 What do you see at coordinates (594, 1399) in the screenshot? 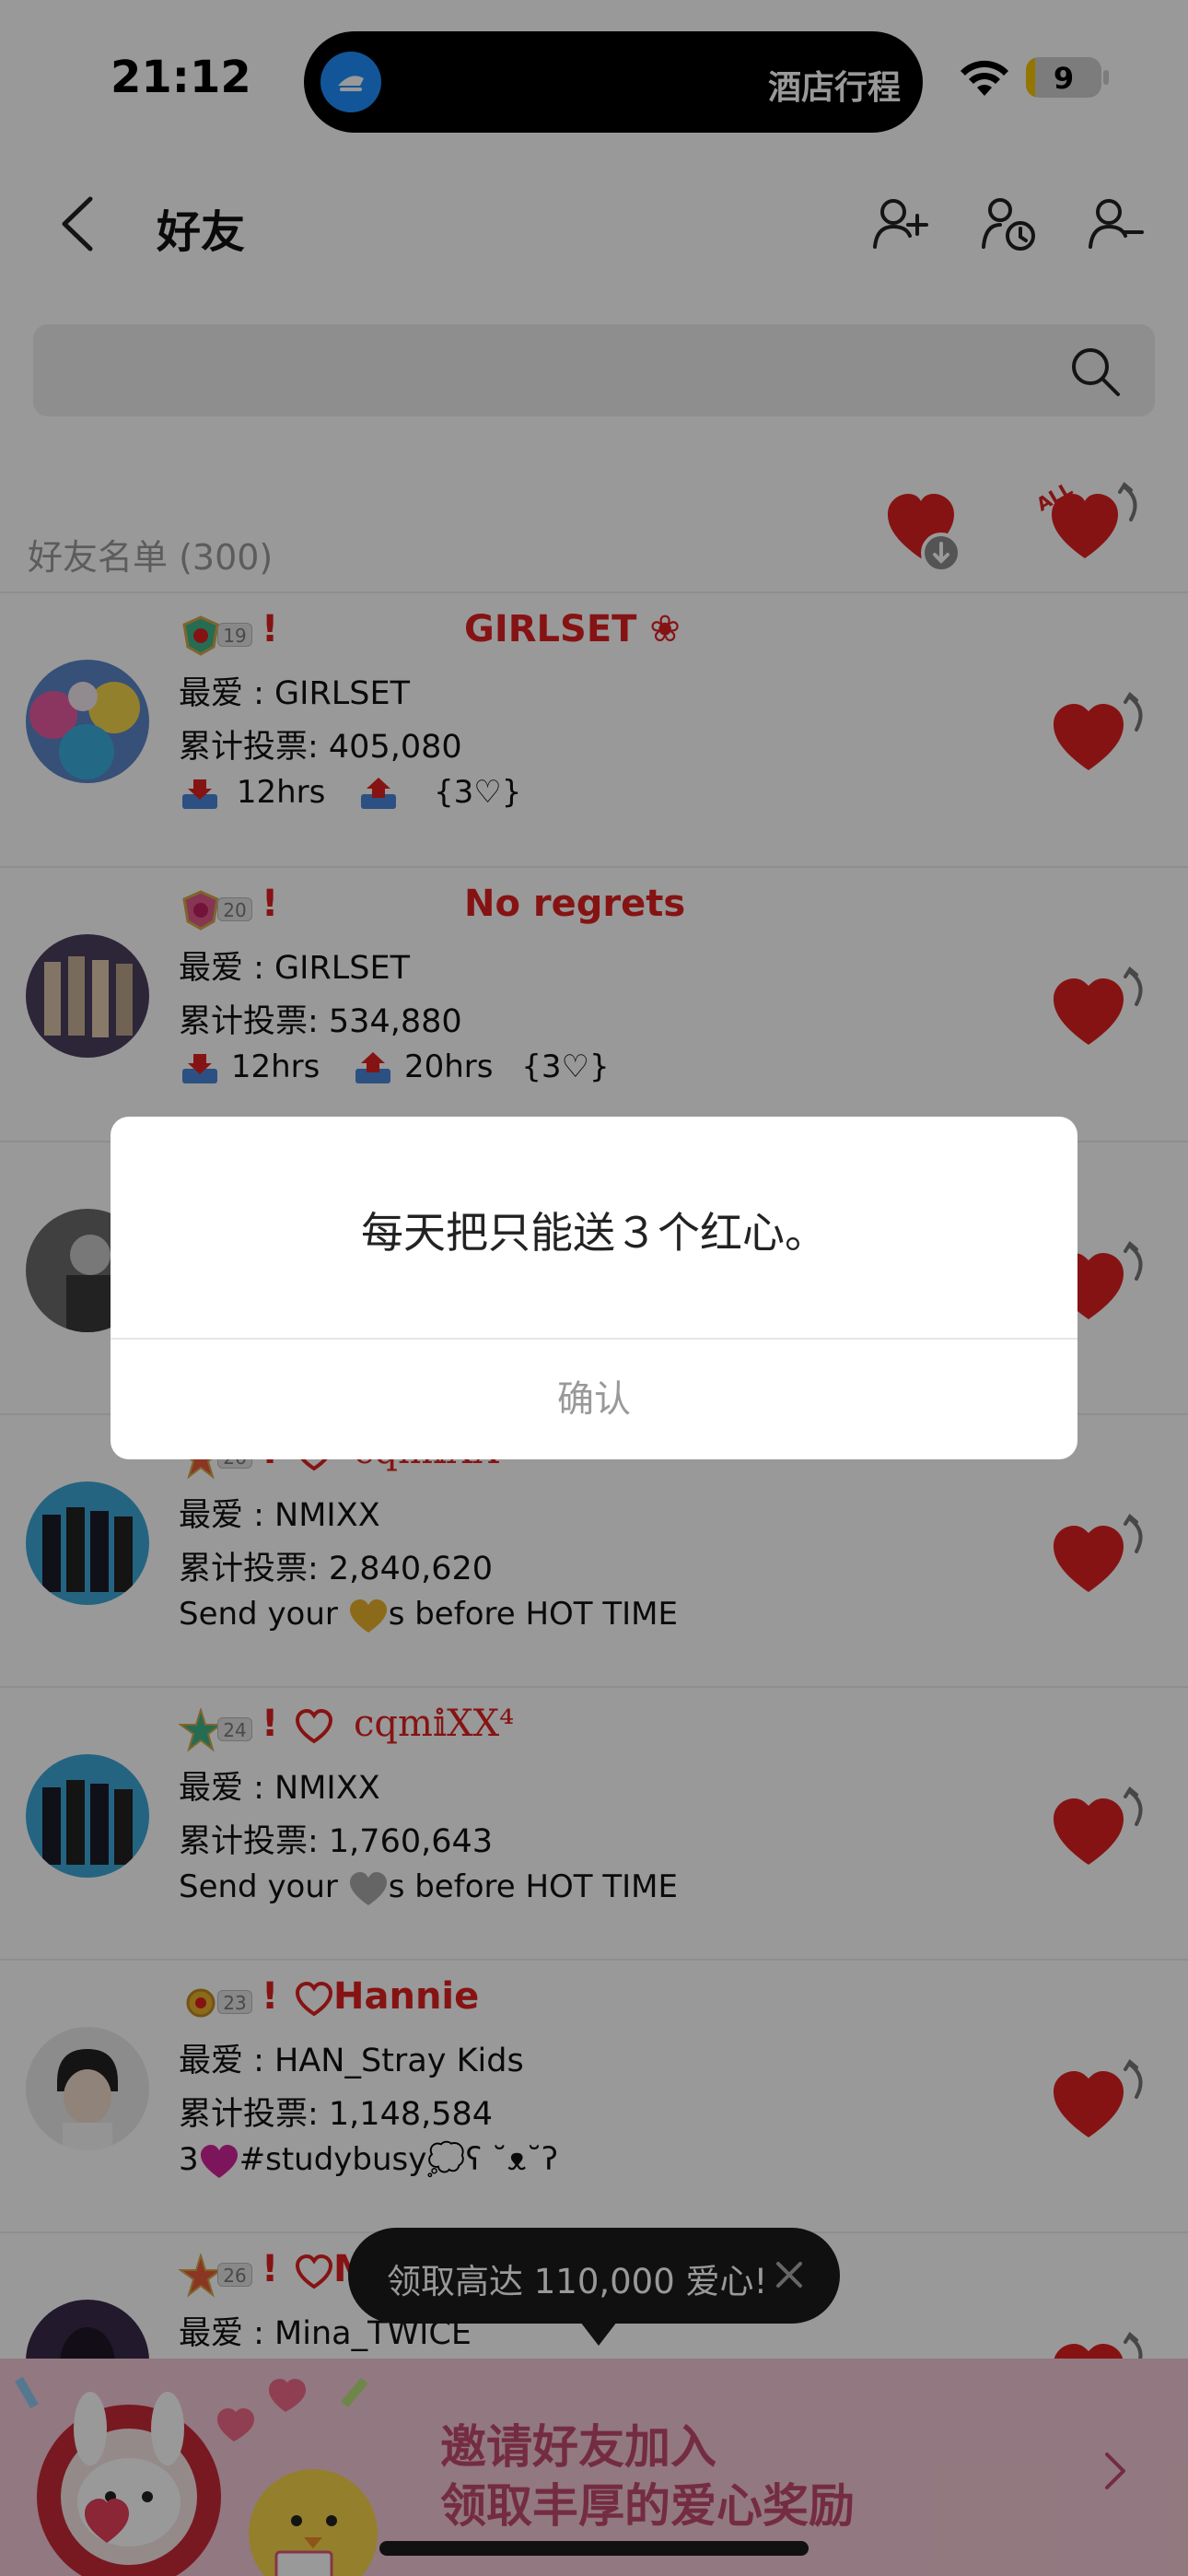
I see `confirm-button: 确认` at bounding box center [594, 1399].